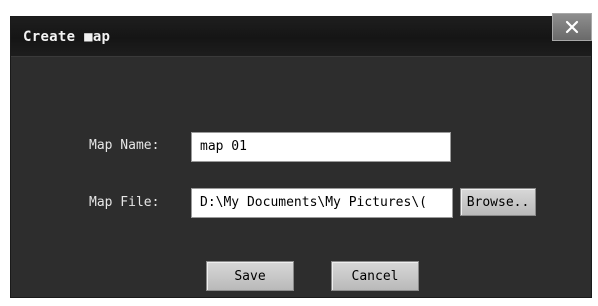 The height and width of the screenshot is (306, 598). I want to click on map-name-input: map 01, so click(321, 147).